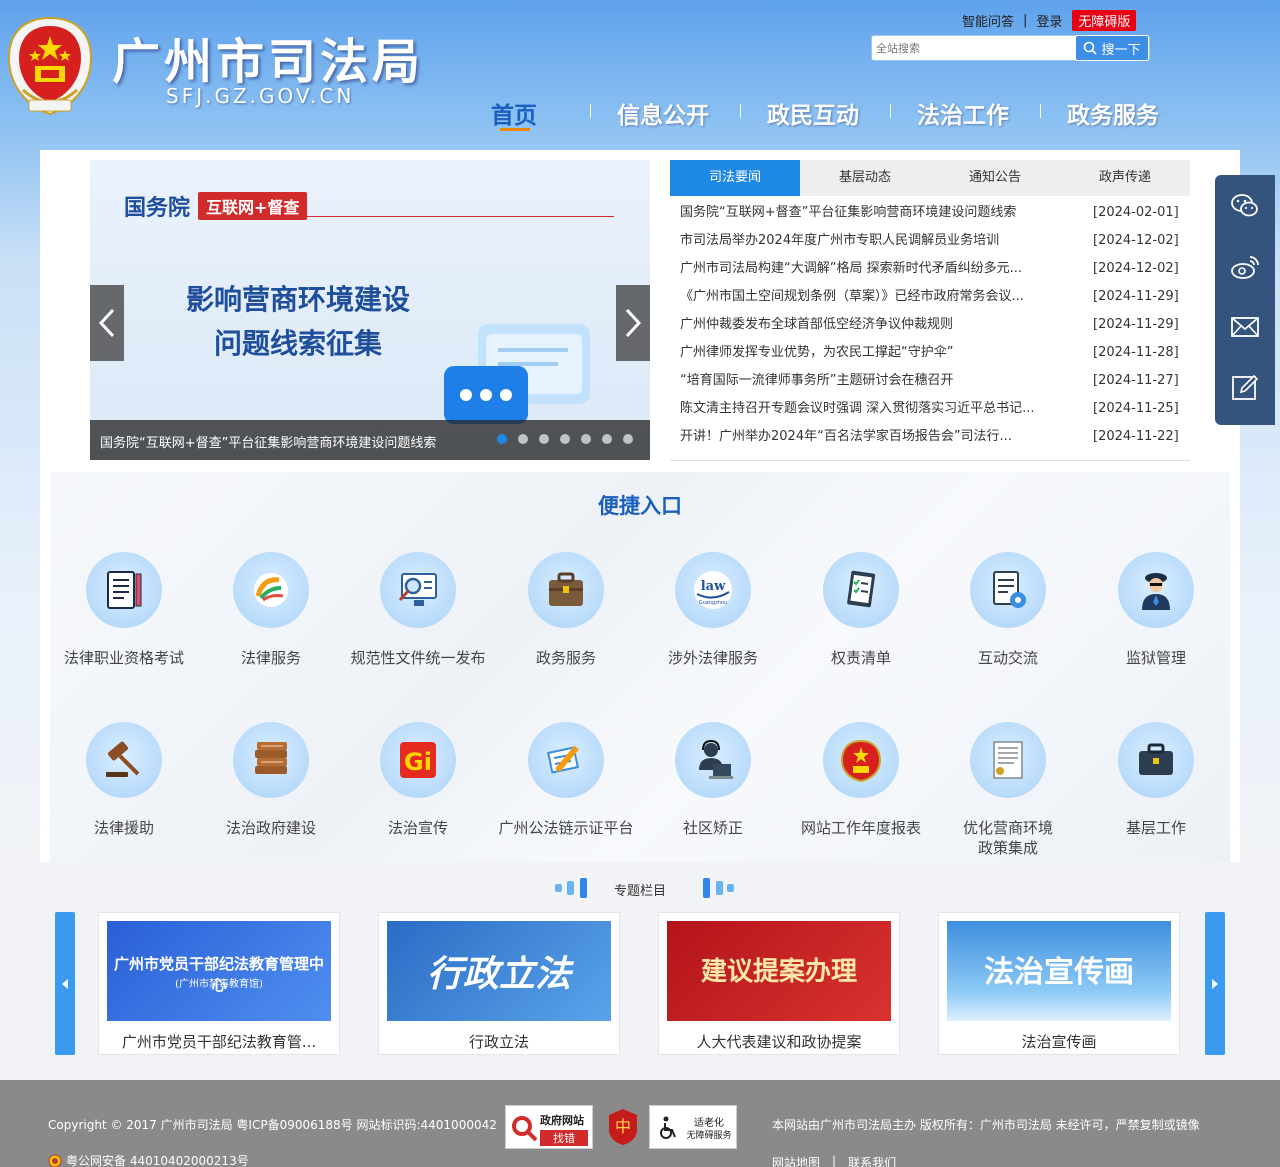 The height and width of the screenshot is (1167, 1280). Describe the element at coordinates (1245, 327) in the screenshot. I see `mail-button` at that location.